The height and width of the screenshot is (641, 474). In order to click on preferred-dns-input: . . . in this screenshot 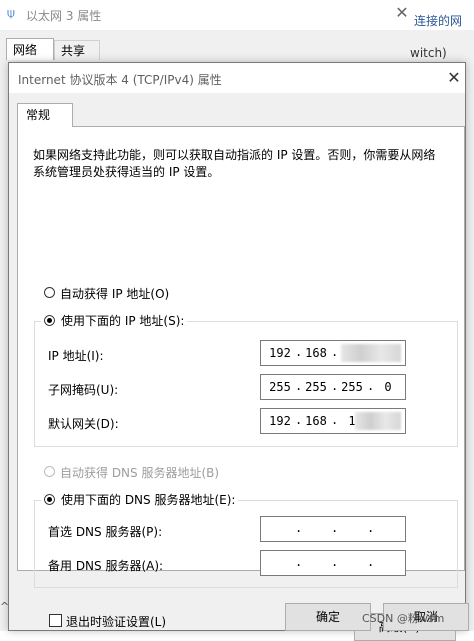, I will do `click(333, 529)`.